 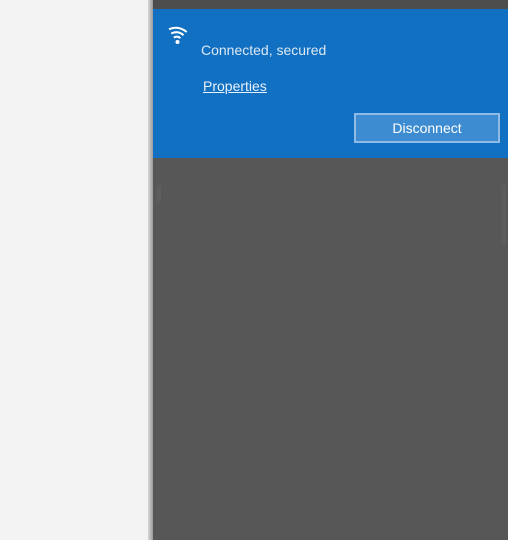 I want to click on flyout-scrollbar, so click(x=504, y=215).